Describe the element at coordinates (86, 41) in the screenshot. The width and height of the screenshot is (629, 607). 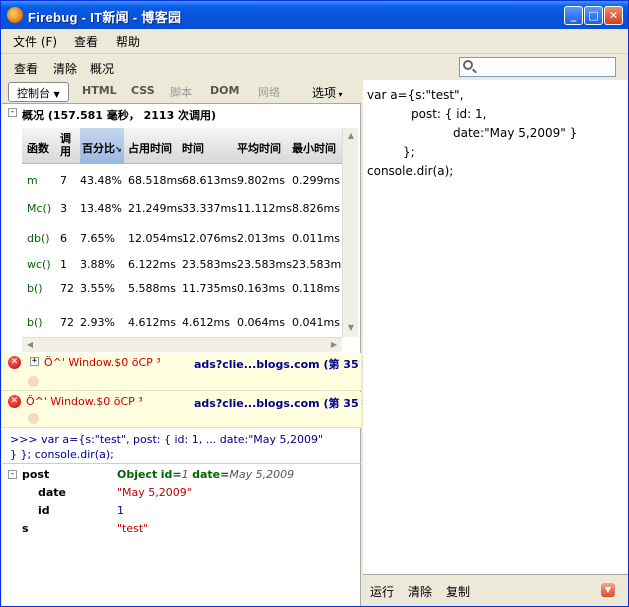
I see `menu-view: 查看` at that location.